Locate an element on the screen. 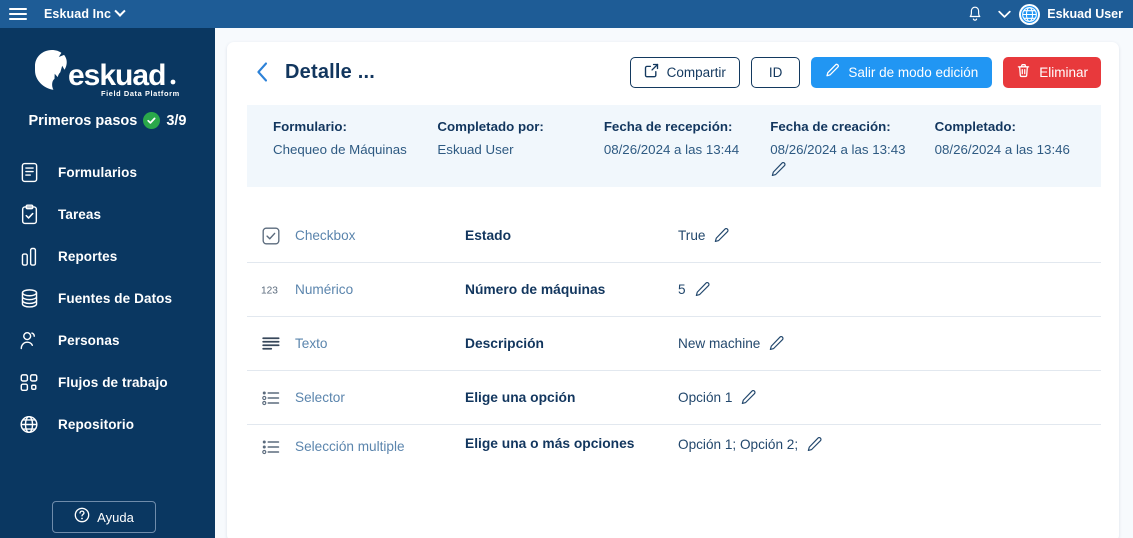 The image size is (1133, 538). user-name-label: Eskuad User is located at coordinates (1085, 14).